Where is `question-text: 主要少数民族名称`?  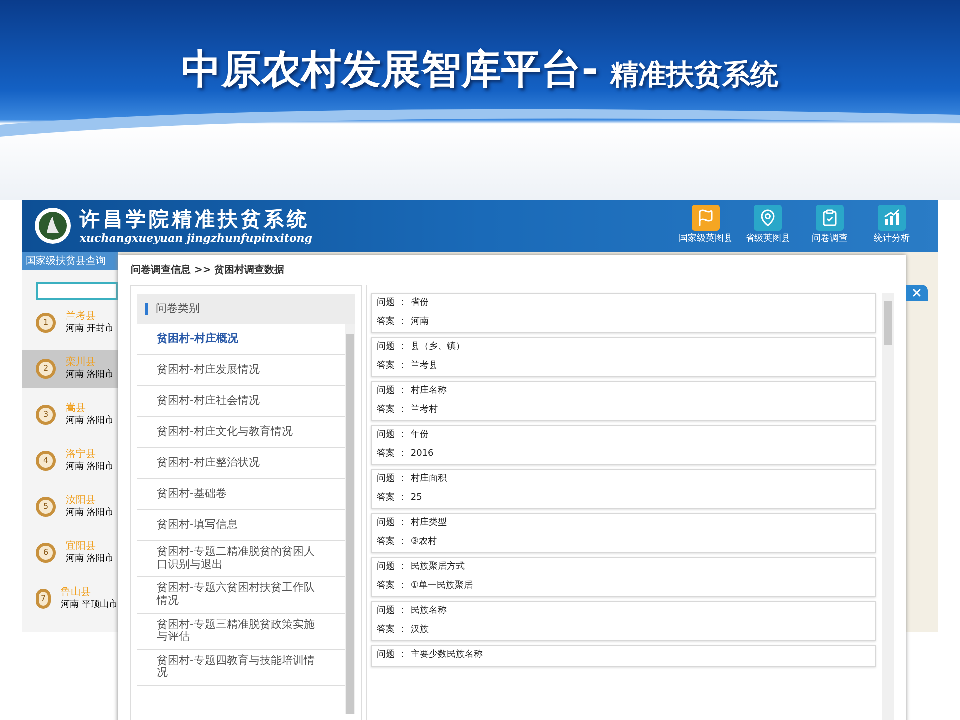
question-text: 主要少数民族名称 is located at coordinates (446, 655).